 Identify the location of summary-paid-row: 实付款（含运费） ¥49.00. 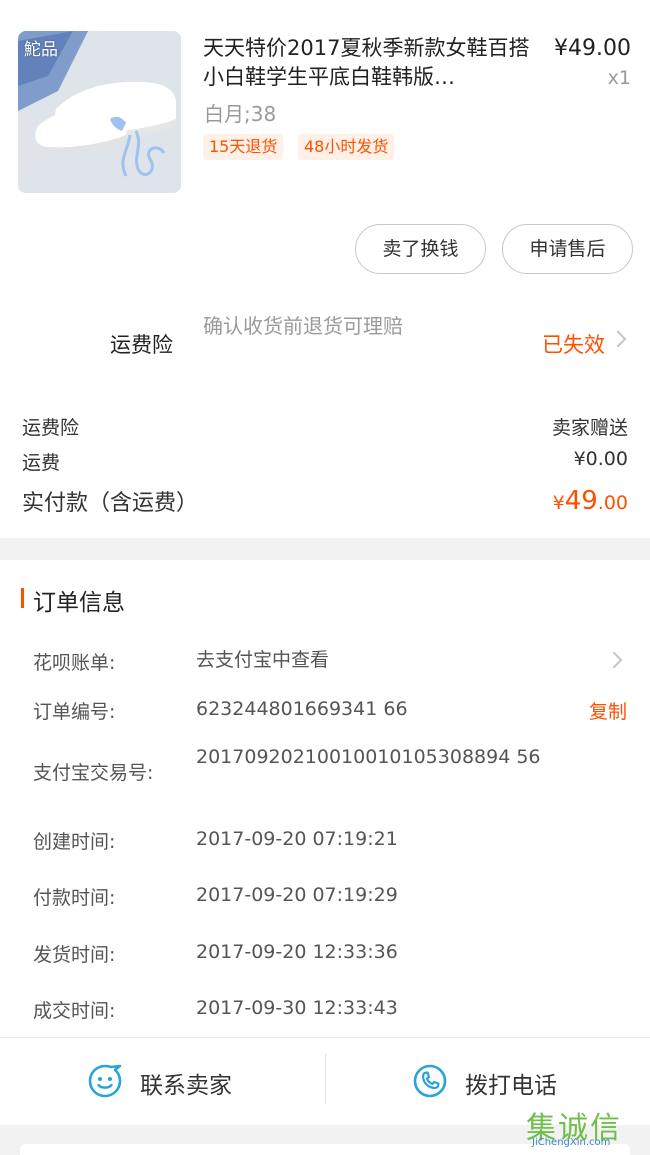
(325, 501).